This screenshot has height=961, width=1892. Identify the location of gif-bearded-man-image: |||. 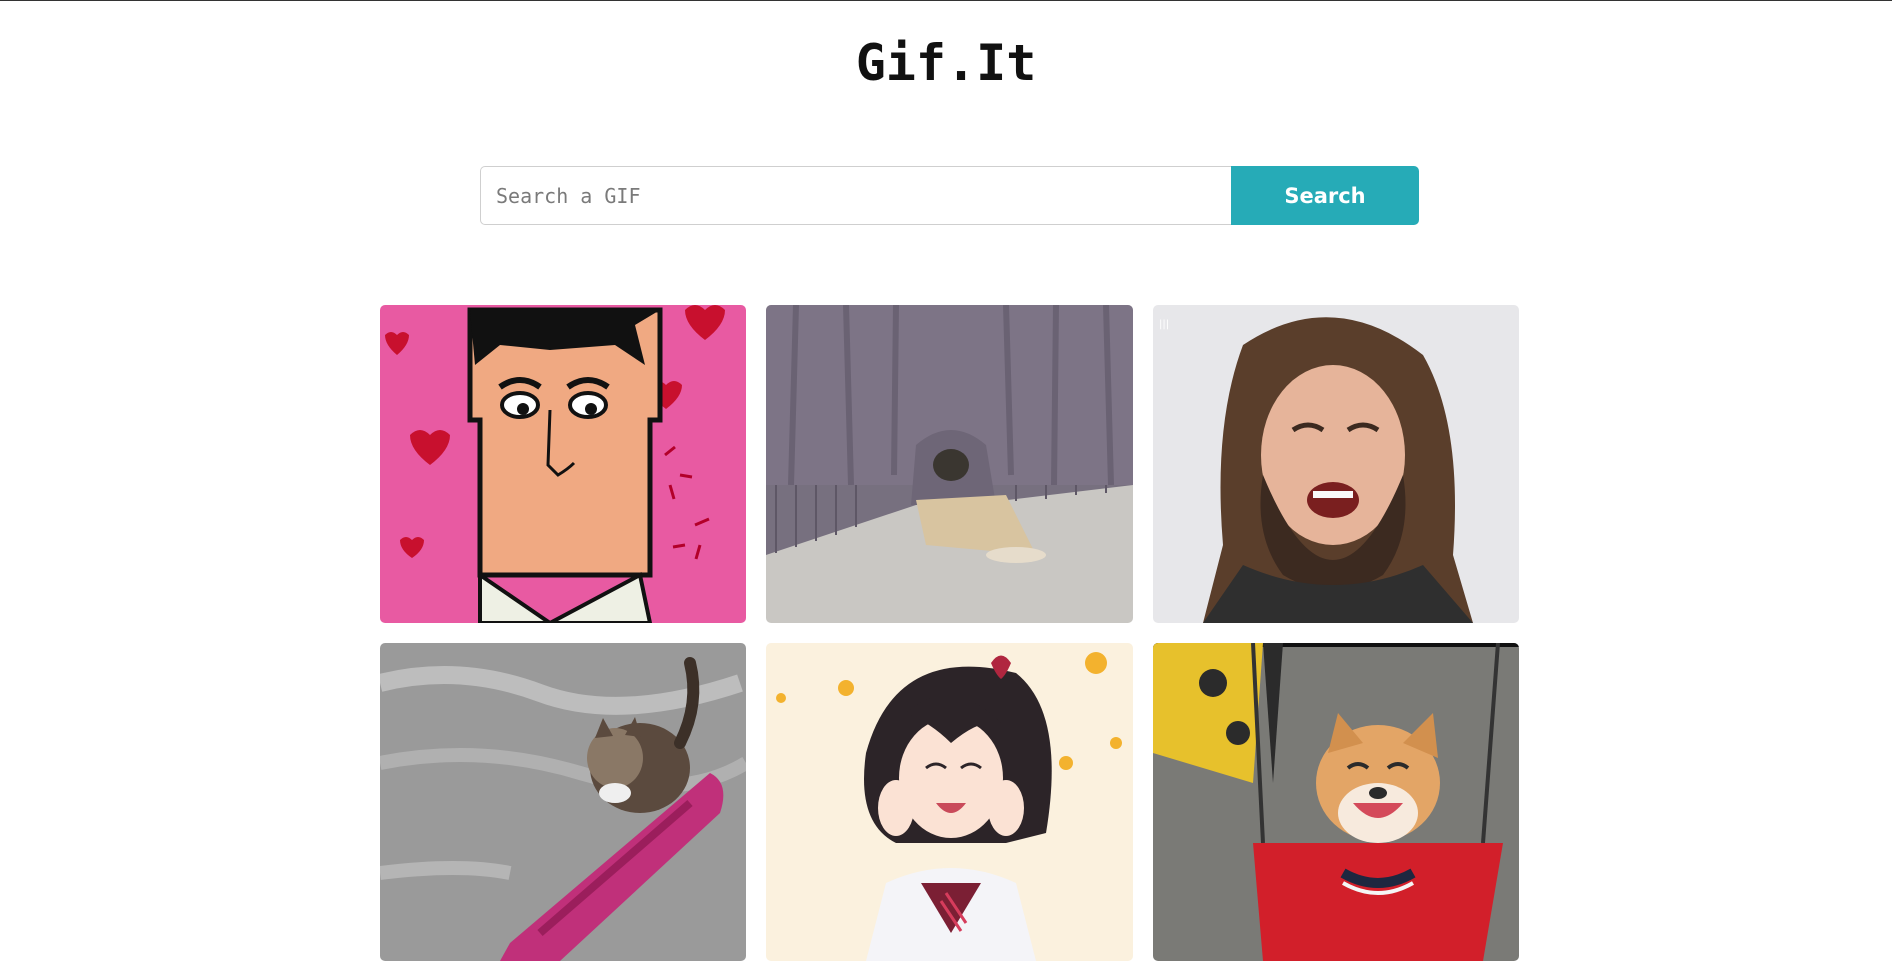
(1336, 464).